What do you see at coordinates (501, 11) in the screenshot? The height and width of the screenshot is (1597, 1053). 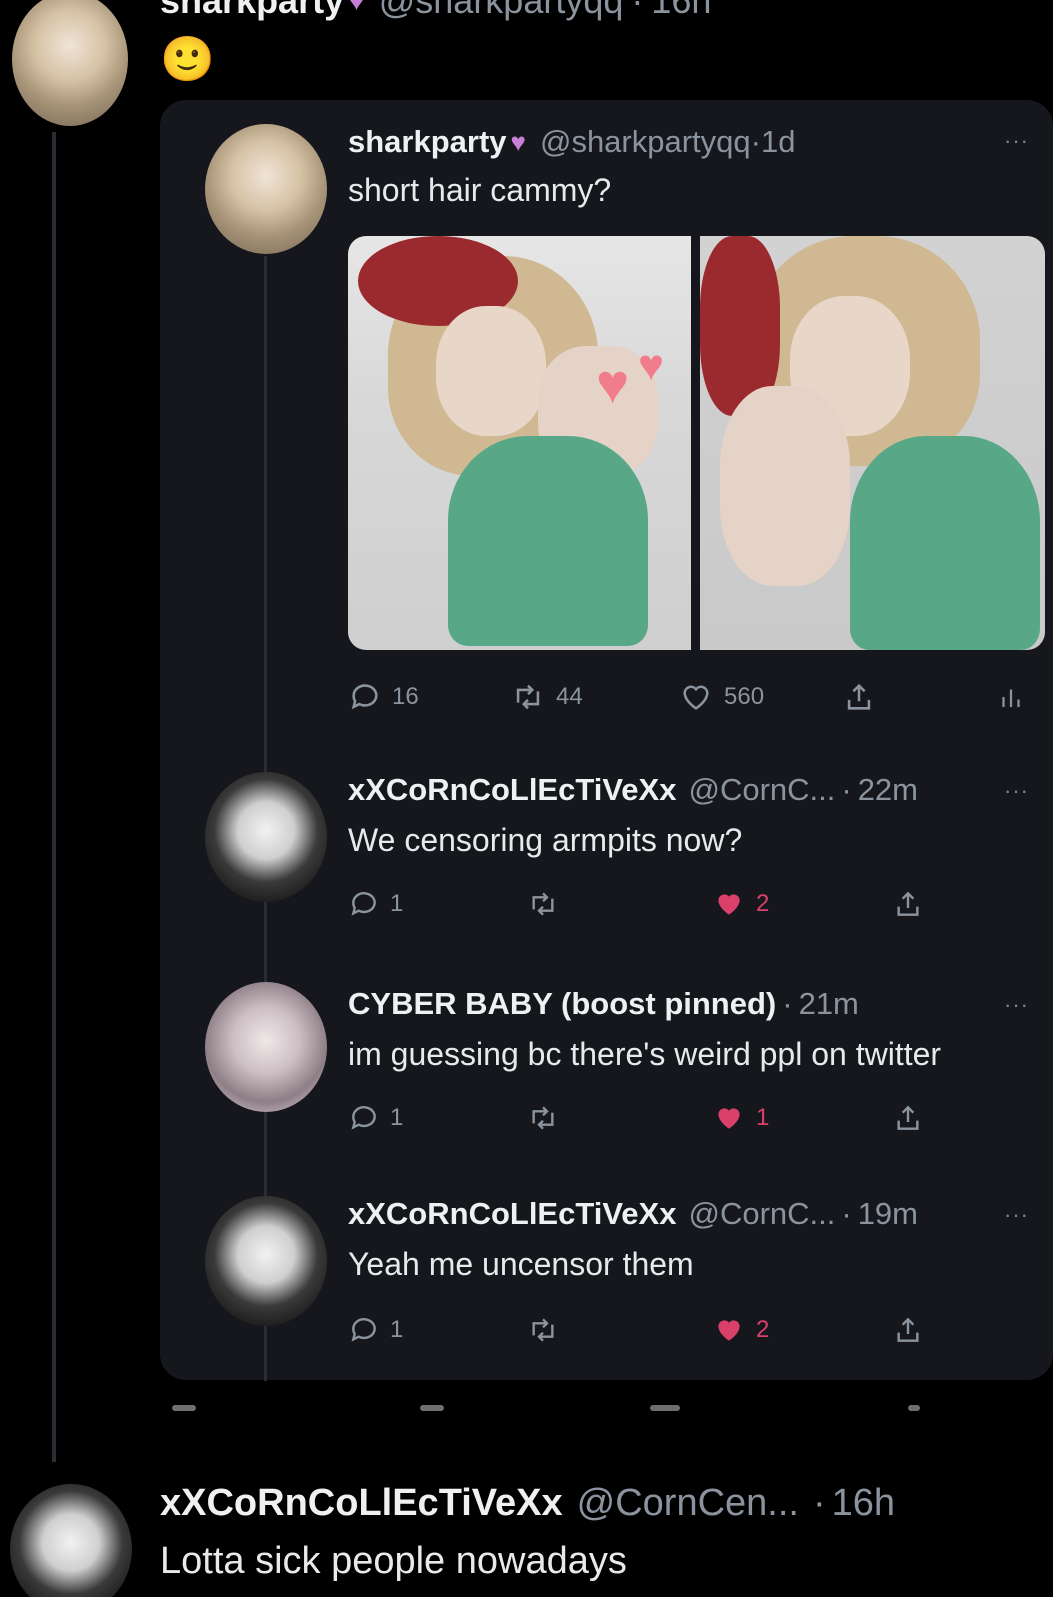 I see `top-tweet-handle: @sharkpartyqq` at bounding box center [501, 11].